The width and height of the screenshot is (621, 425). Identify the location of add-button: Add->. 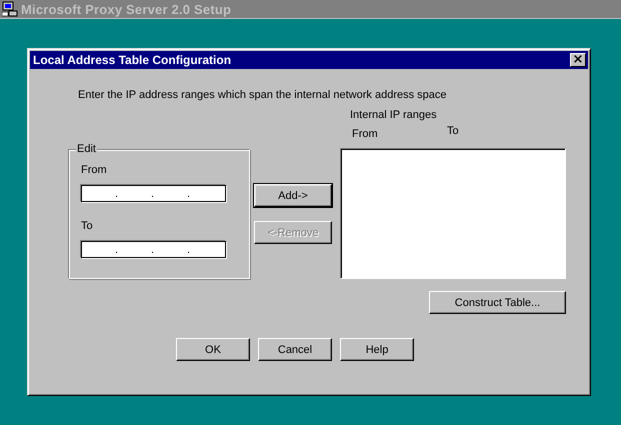
(293, 195).